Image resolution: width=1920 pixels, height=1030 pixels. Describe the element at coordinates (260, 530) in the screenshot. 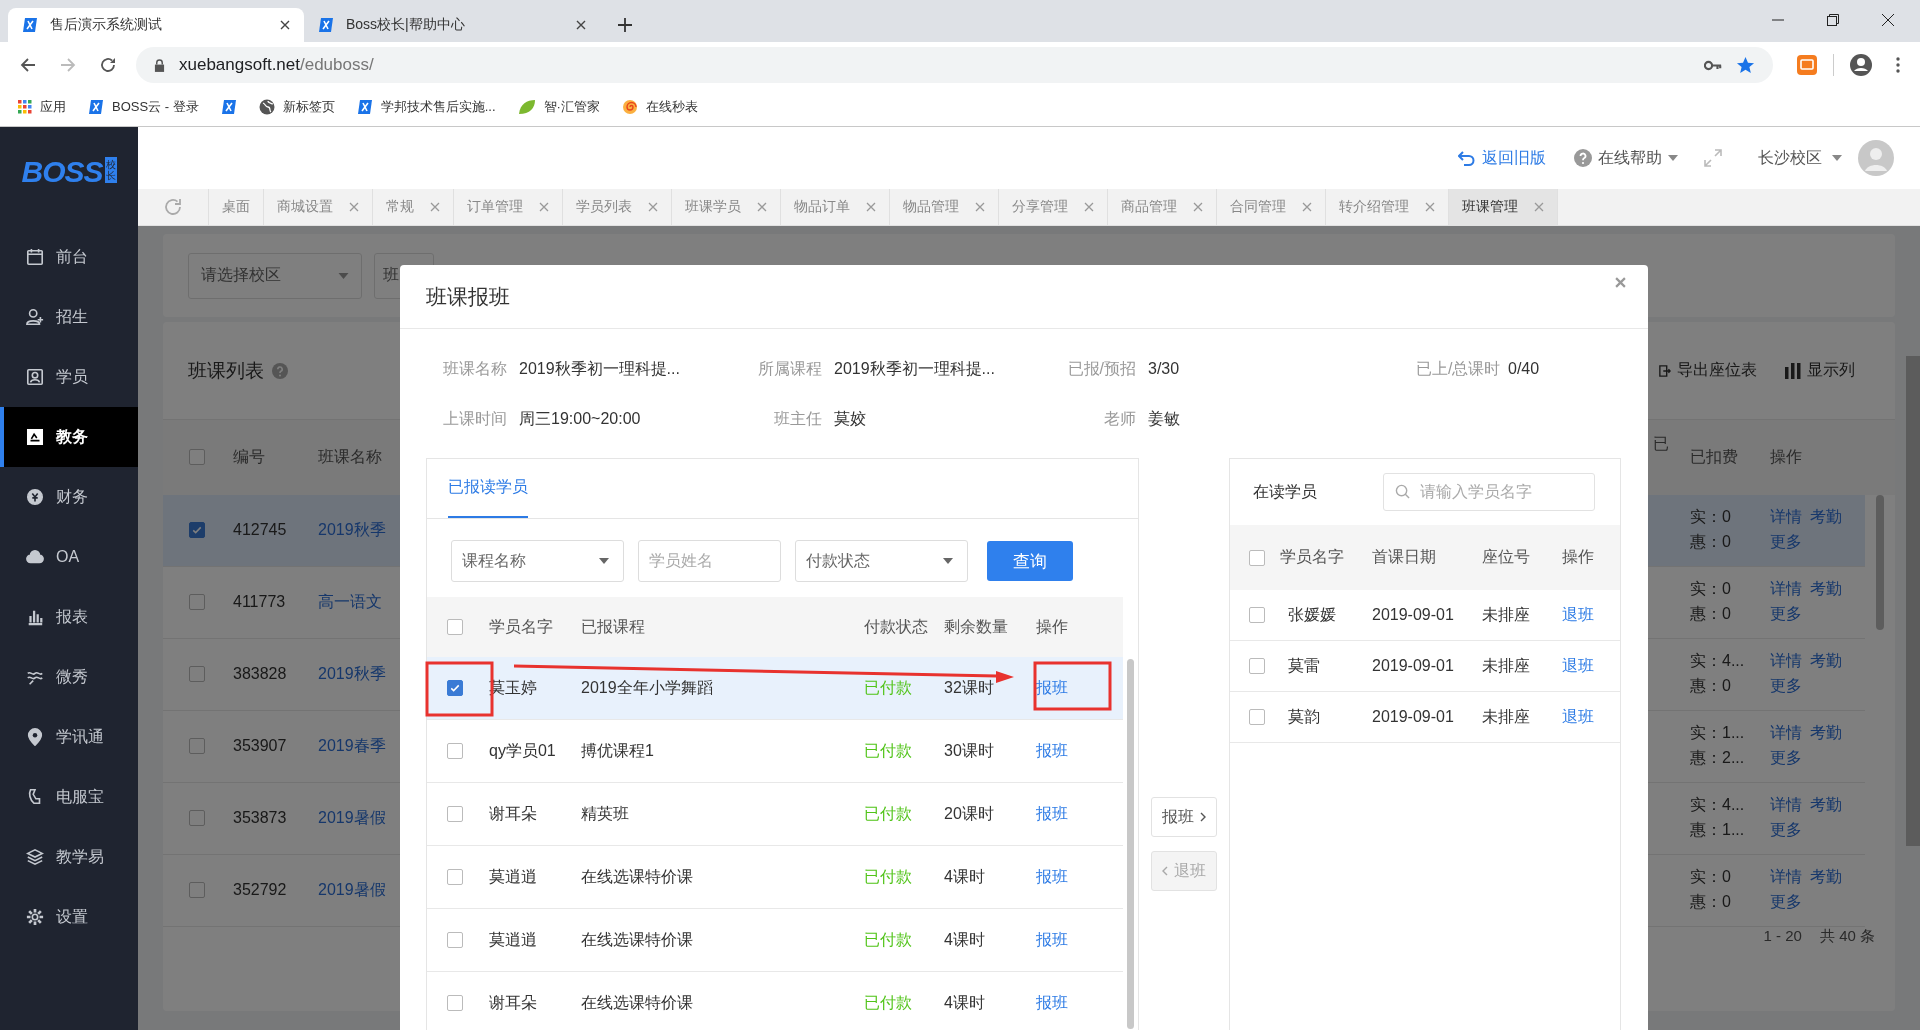

I see `table-cell-text: 412745` at that location.